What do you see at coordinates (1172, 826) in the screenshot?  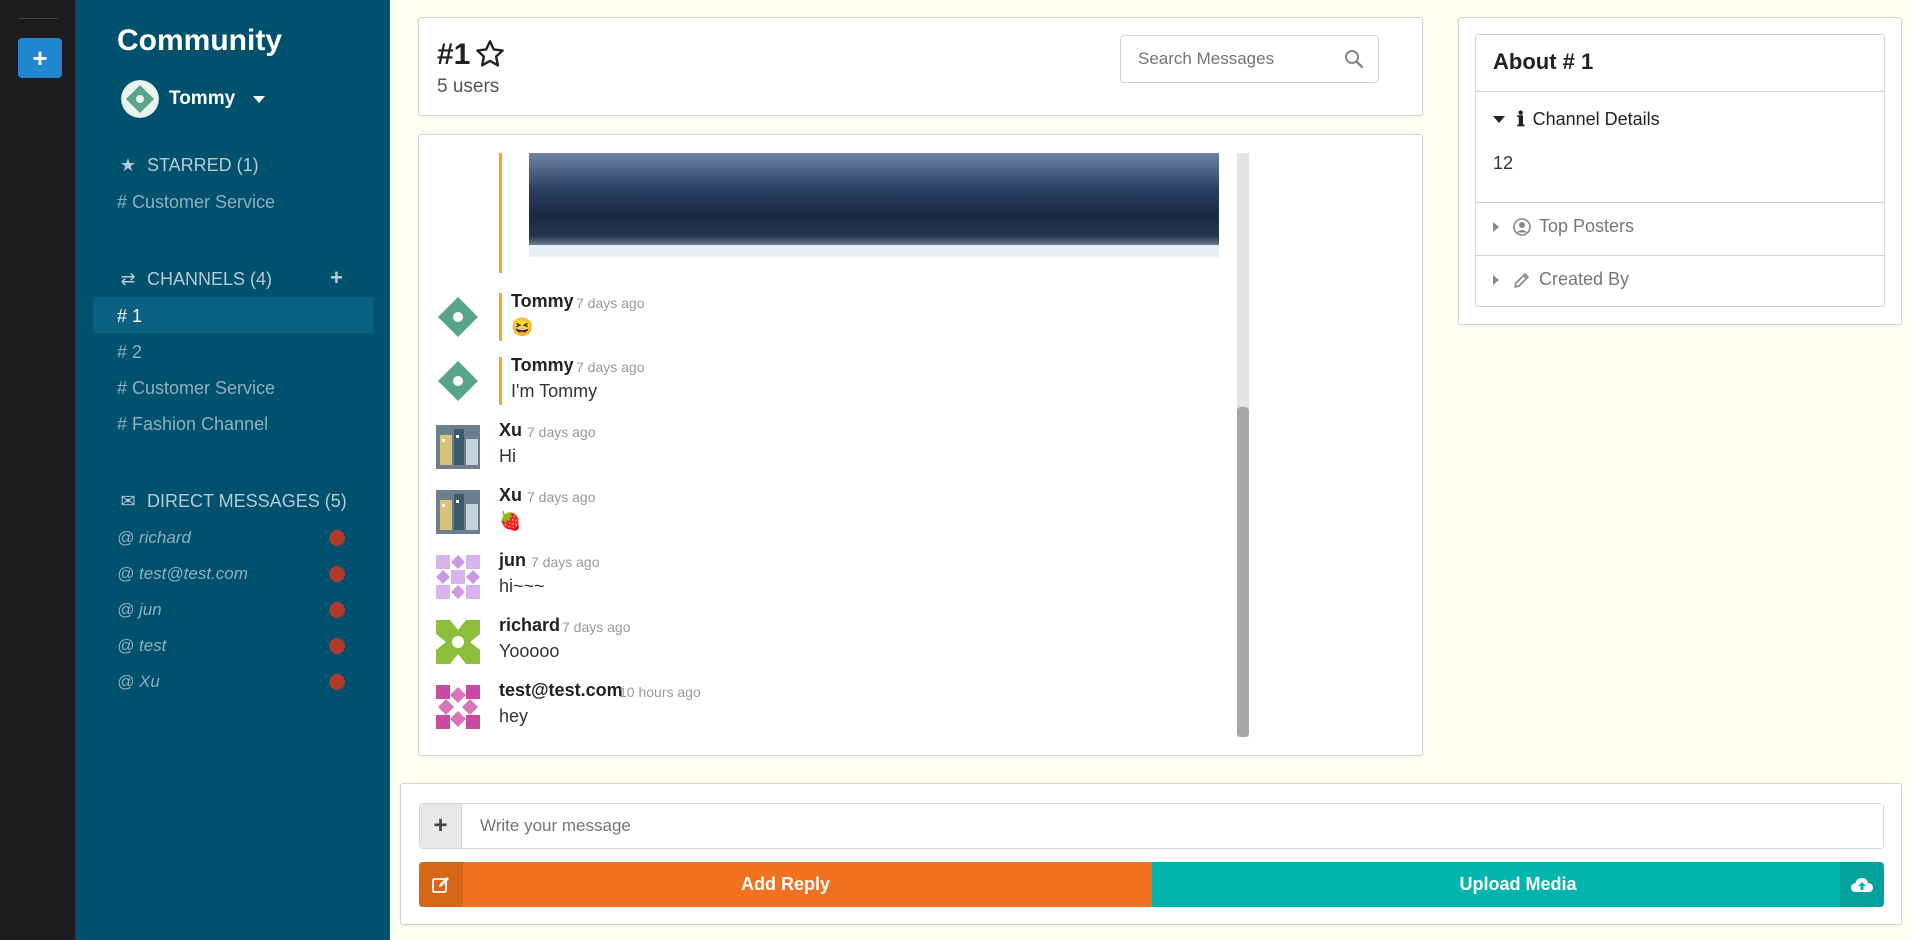 I see `message-input` at bounding box center [1172, 826].